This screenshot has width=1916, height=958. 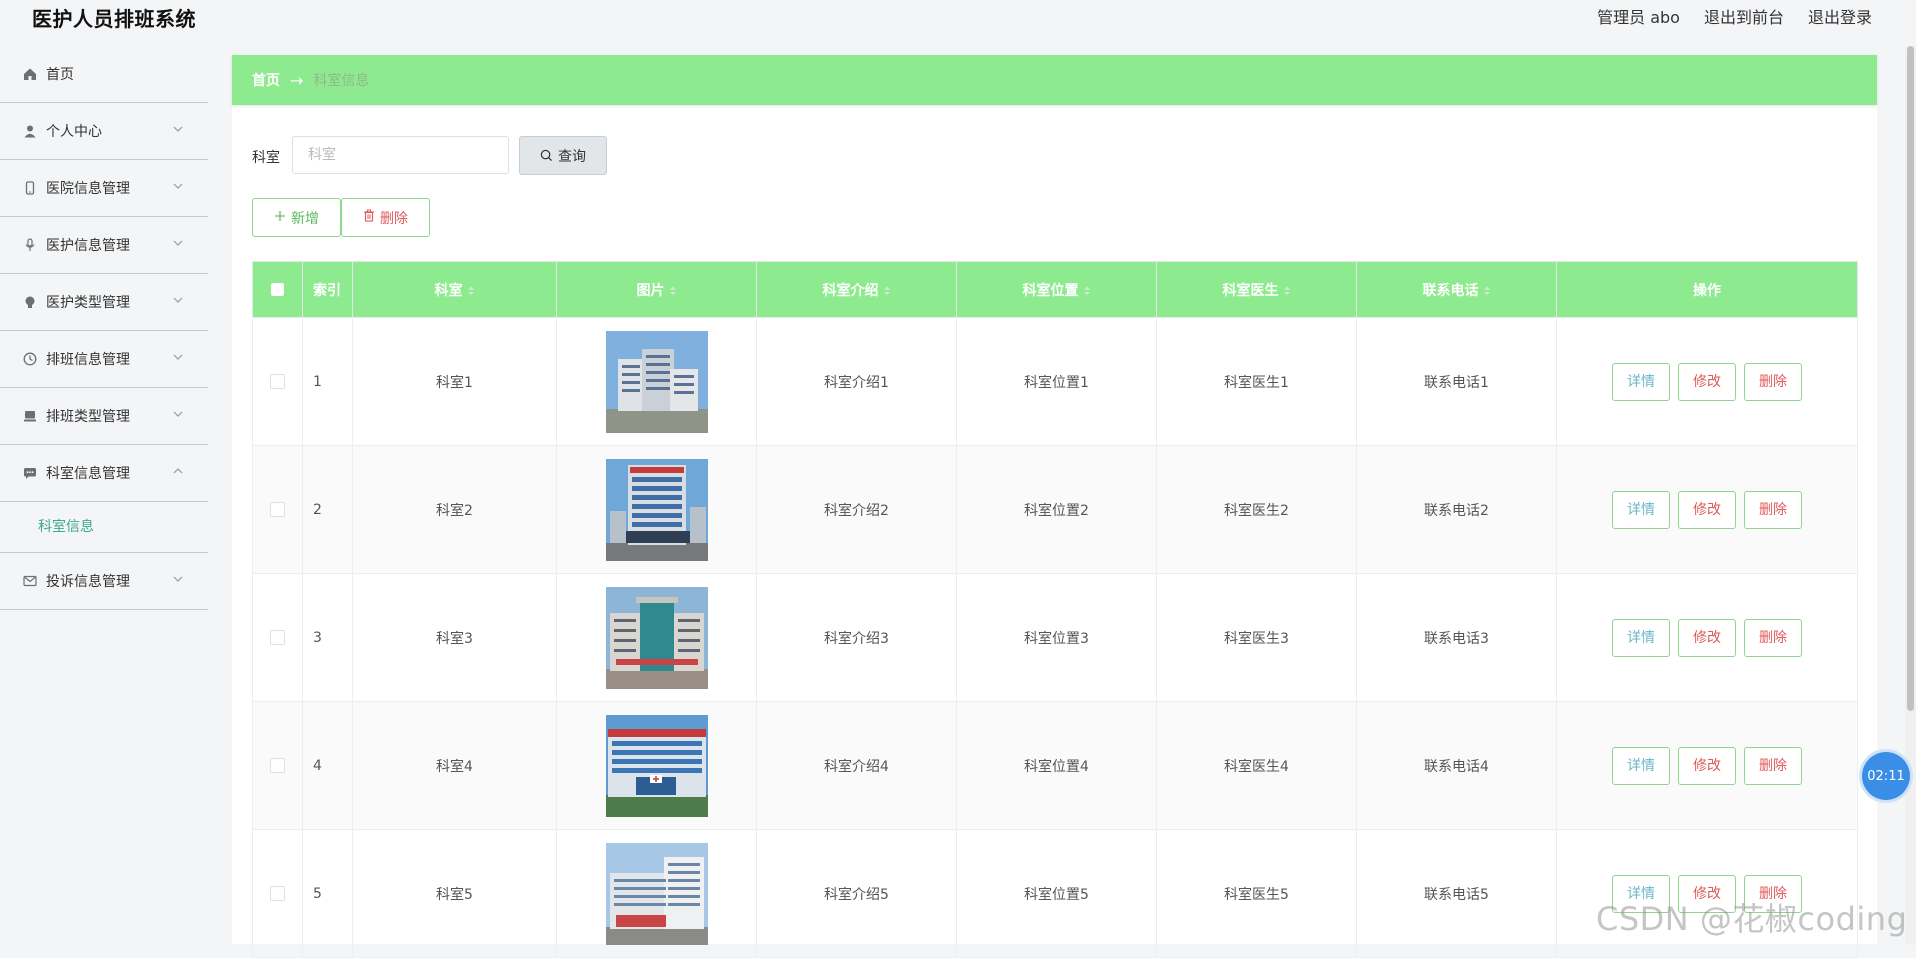 I want to click on cell-location: 科室位置5, so click(x=1056, y=893).